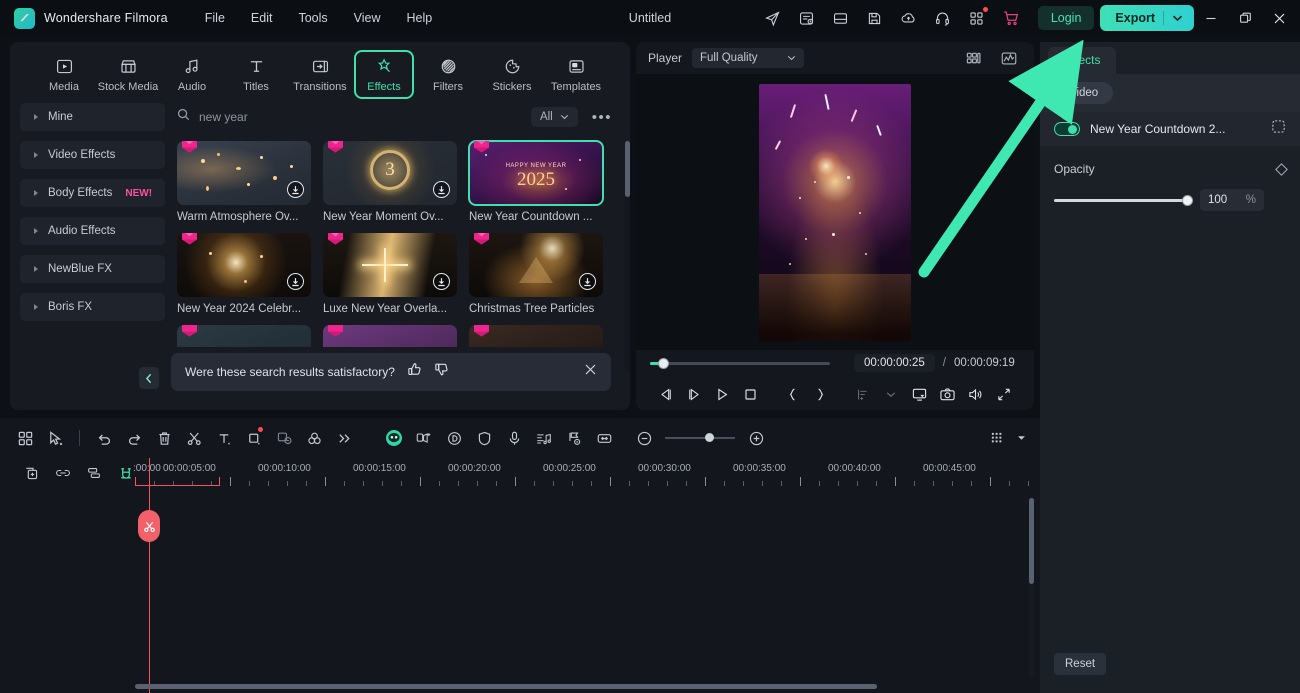  What do you see at coordinates (92, 155) in the screenshot?
I see `category-video-effects: Video Effects` at bounding box center [92, 155].